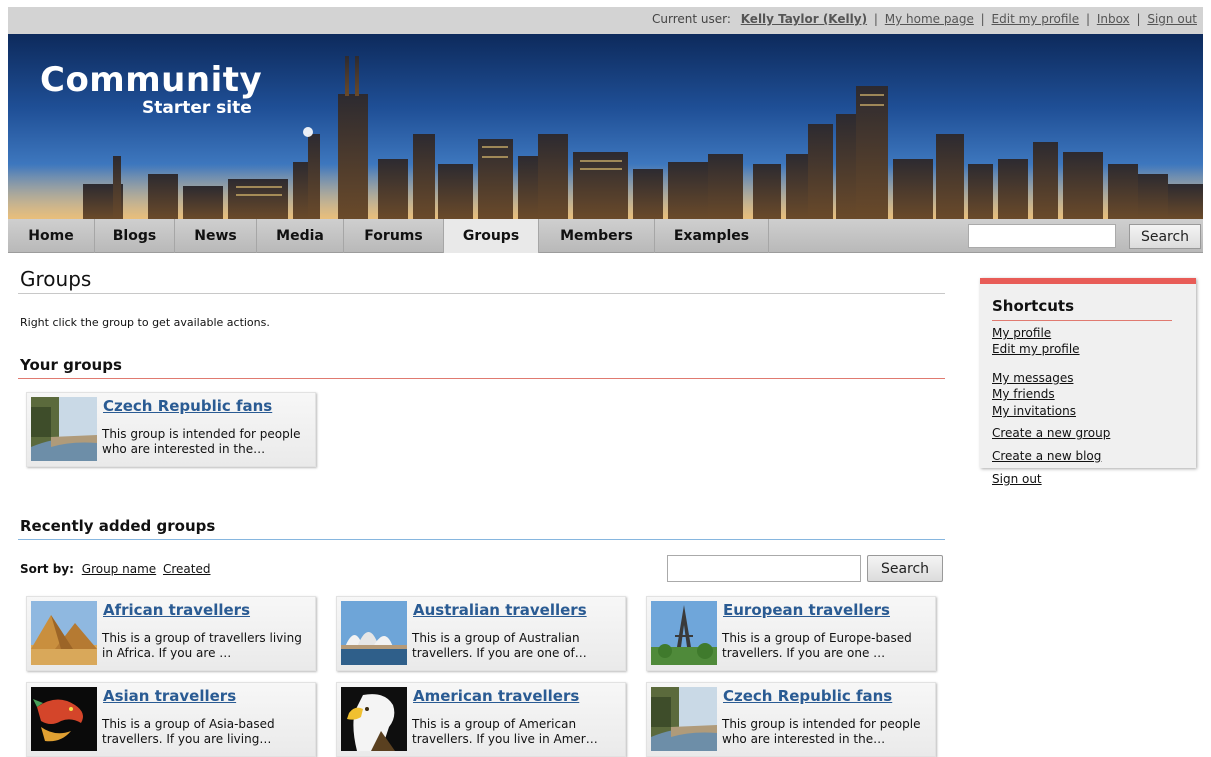 The height and width of the screenshot is (757, 1211). Describe the element at coordinates (496, 696) in the screenshot. I see `group-title-link: American travellers` at that location.